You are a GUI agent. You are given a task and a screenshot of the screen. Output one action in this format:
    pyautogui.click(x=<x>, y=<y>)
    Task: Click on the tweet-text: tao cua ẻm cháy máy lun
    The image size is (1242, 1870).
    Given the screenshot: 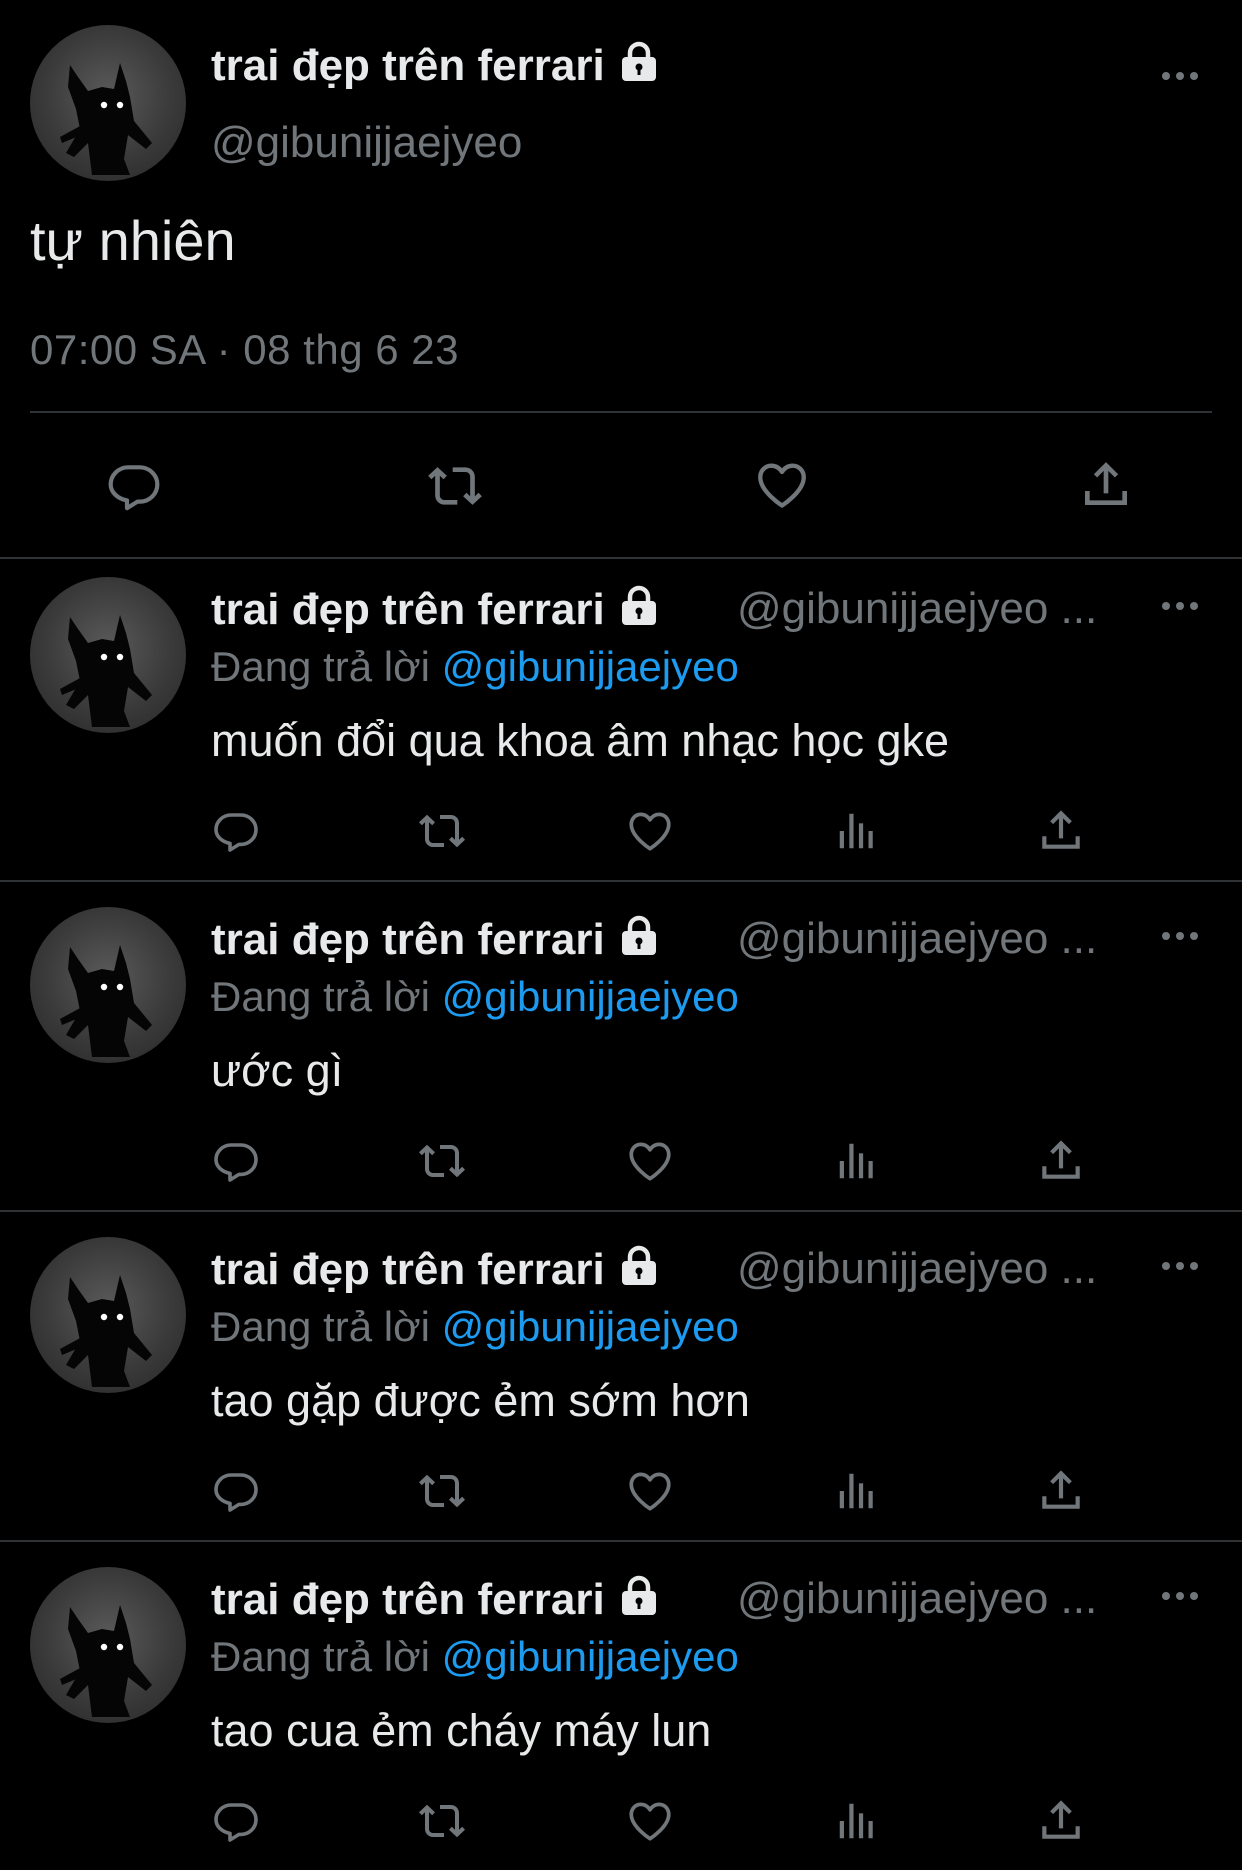 What is the action you would take?
    pyautogui.click(x=461, y=1730)
    